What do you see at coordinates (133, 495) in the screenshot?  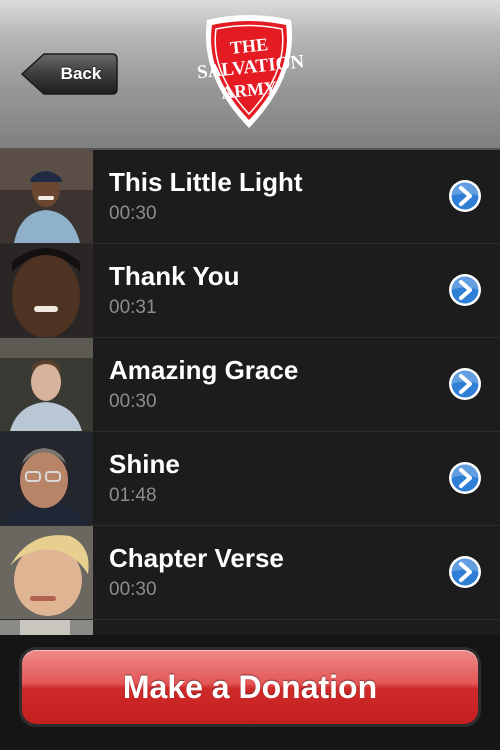 I see `video-duration: 01:48` at bounding box center [133, 495].